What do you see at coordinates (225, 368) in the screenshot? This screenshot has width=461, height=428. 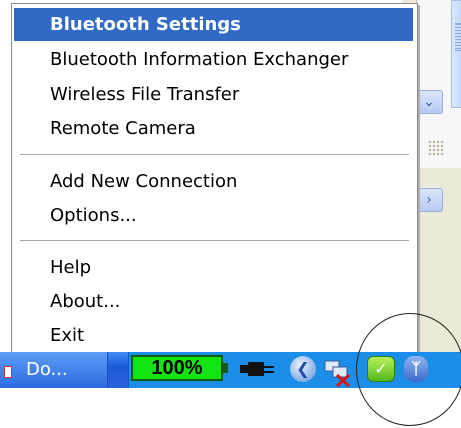 I see `battery-tip` at bounding box center [225, 368].